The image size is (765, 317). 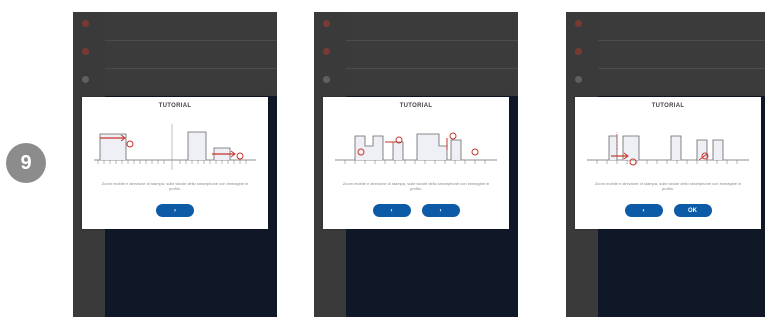 I want to click on ok-button: OK, so click(x=692, y=210).